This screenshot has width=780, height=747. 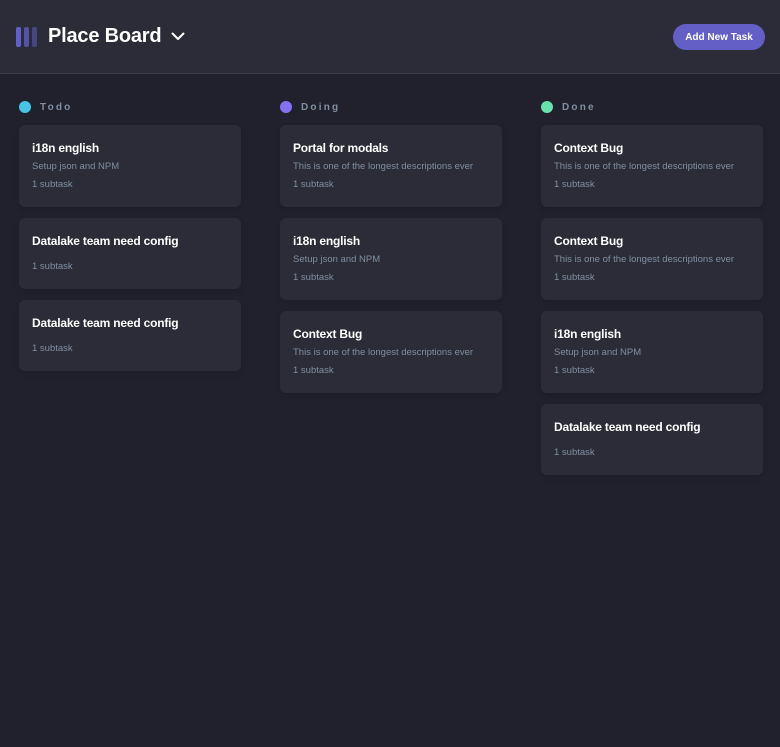 I want to click on chevron-down-icon, so click(x=178, y=36).